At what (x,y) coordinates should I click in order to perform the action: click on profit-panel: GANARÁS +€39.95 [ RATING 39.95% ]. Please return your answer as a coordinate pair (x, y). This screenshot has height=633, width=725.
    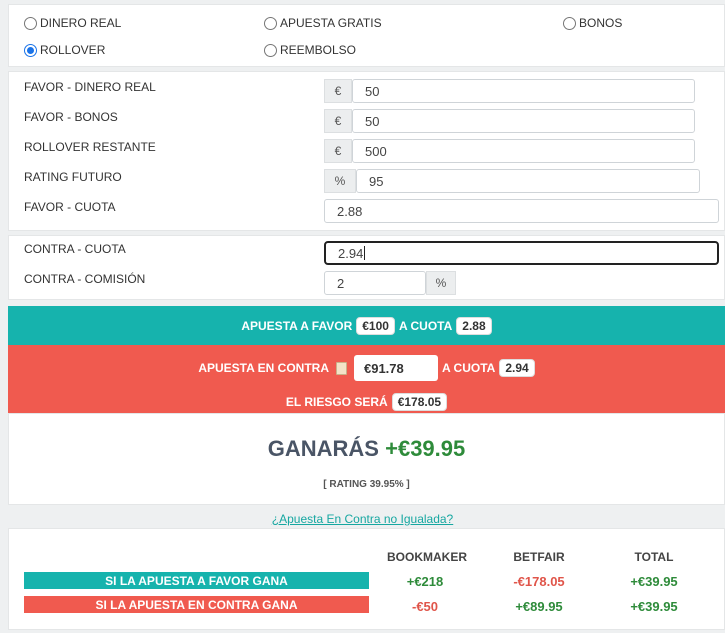
    Looking at the image, I should click on (366, 459).